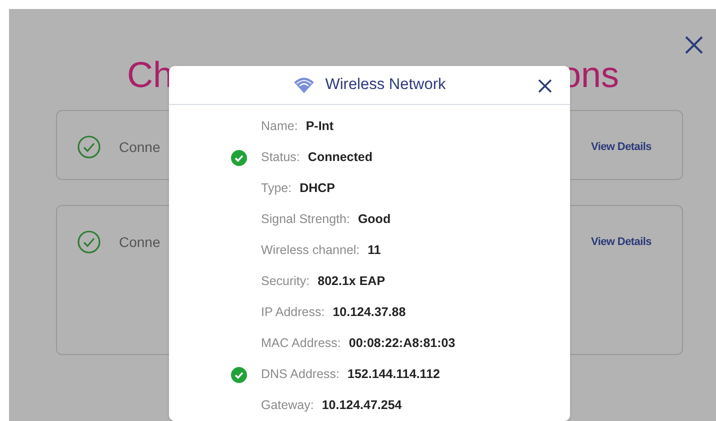  I want to click on field-label: Name:, so click(279, 127).